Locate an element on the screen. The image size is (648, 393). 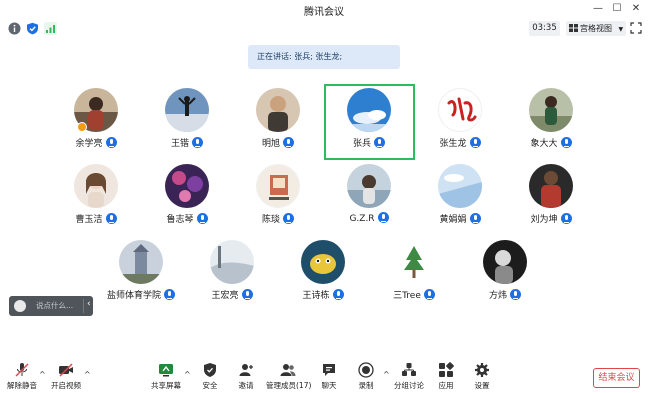
participant-tile: 余学亮 is located at coordinates (96, 123).